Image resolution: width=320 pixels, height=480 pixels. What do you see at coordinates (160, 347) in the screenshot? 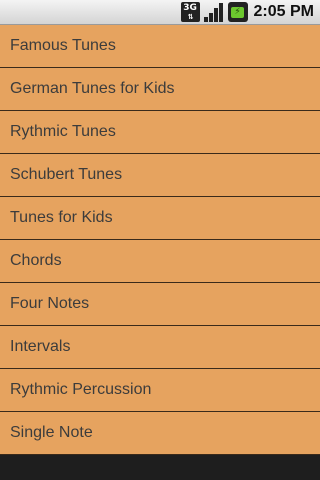
I see `list-item-intervals: Intervals` at bounding box center [160, 347].